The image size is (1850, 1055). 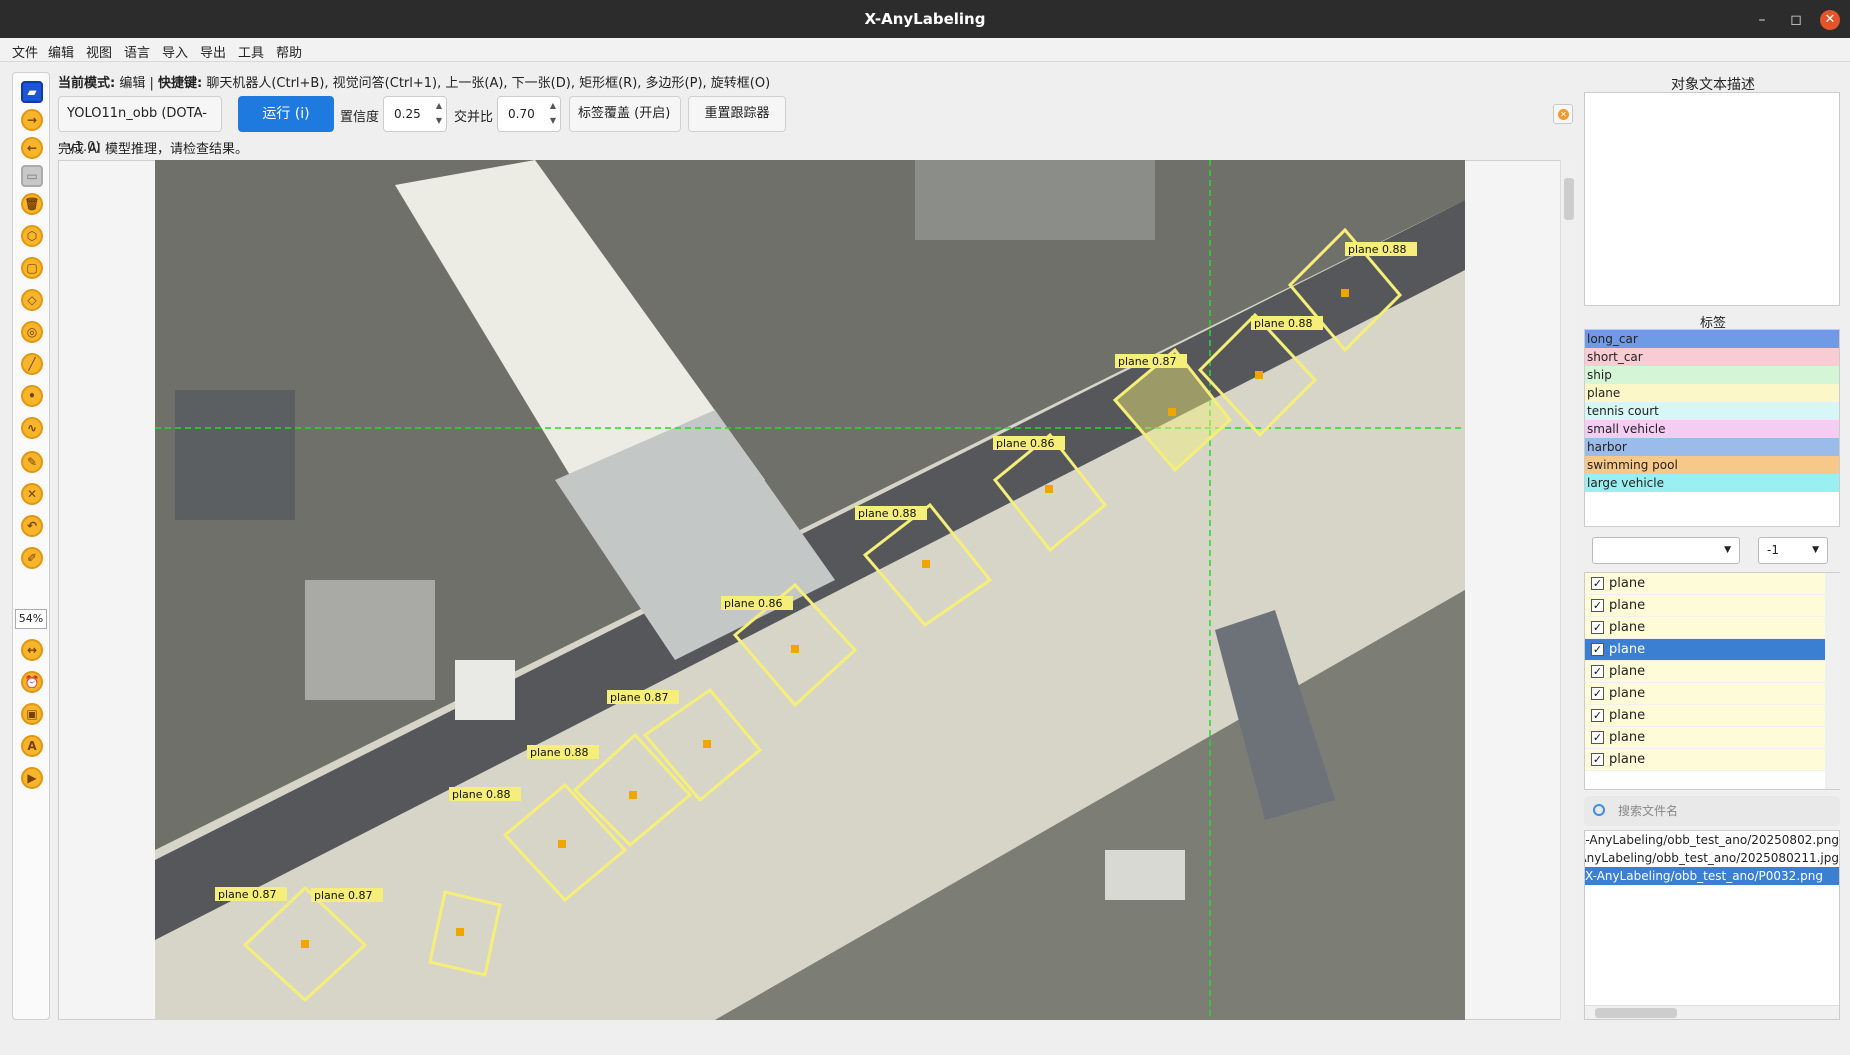 What do you see at coordinates (1712, 465) in the screenshot?
I see `label-item: swimming pool` at bounding box center [1712, 465].